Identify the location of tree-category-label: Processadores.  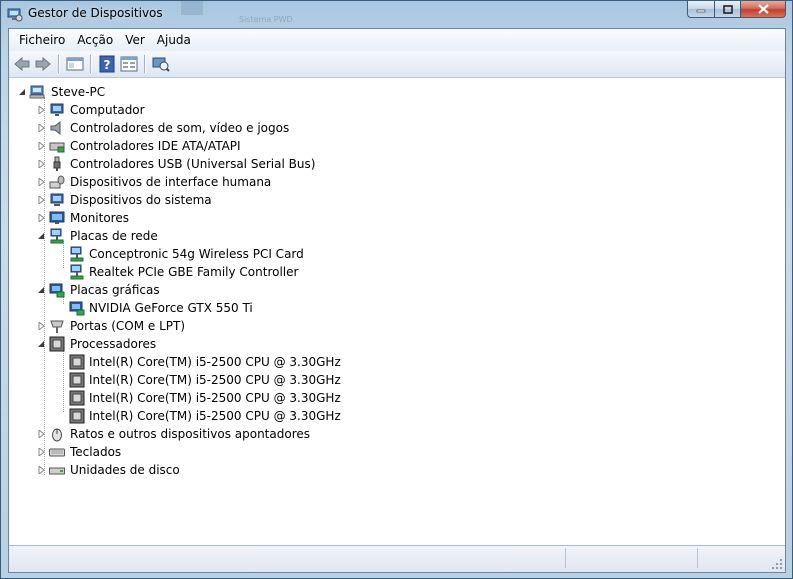
(113, 344).